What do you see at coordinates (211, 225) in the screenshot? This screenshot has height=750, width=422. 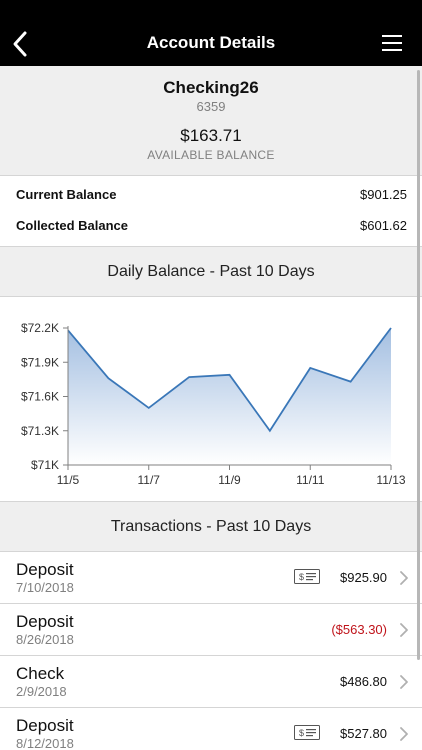 I see `collected-balance-row: Collected Balance $601.62` at bounding box center [211, 225].